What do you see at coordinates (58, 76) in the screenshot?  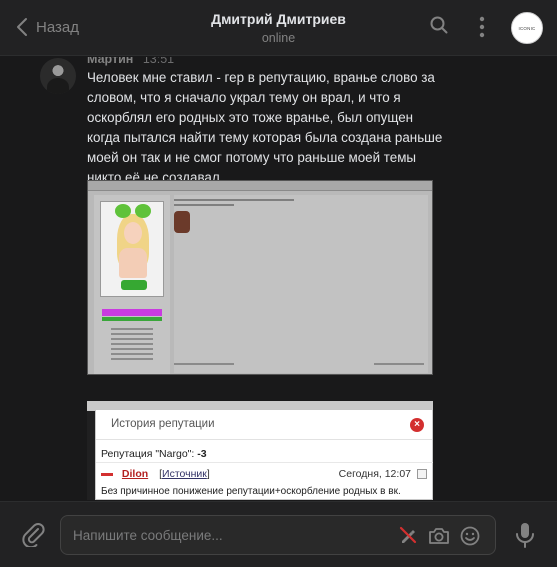 I see `sender-avatar` at bounding box center [58, 76].